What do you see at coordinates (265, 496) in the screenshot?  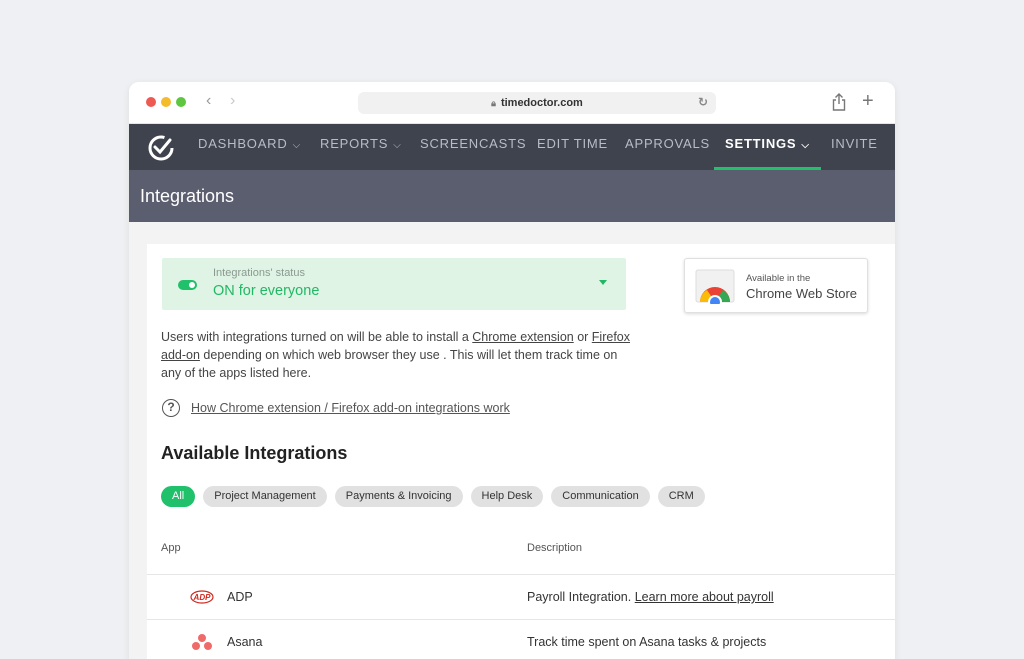 I see `filter-chip-project-management: Project Management` at bounding box center [265, 496].